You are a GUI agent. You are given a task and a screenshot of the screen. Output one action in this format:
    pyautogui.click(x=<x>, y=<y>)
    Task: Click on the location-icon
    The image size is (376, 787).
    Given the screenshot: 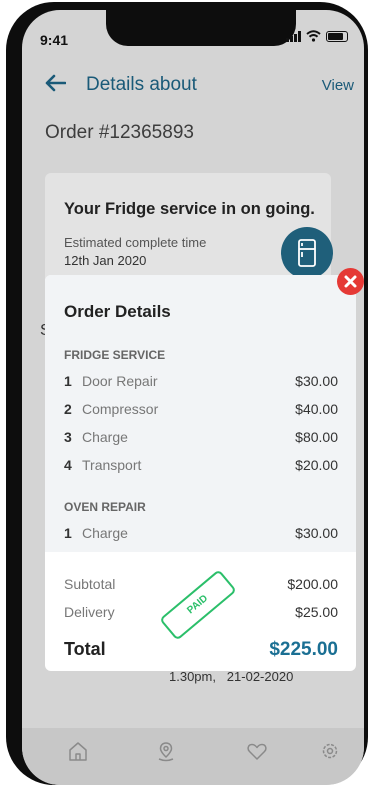 What is the action you would take?
    pyautogui.click(x=166, y=751)
    